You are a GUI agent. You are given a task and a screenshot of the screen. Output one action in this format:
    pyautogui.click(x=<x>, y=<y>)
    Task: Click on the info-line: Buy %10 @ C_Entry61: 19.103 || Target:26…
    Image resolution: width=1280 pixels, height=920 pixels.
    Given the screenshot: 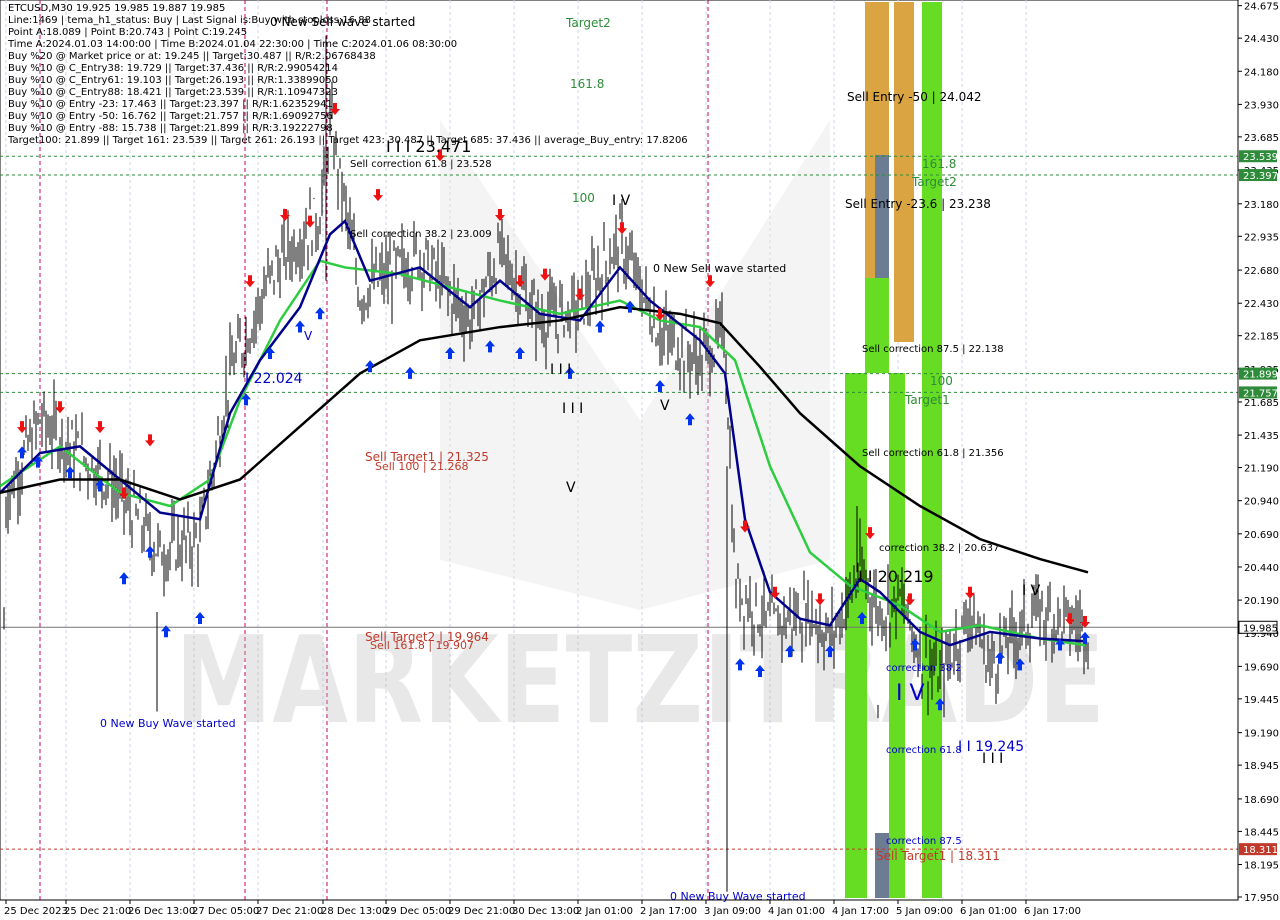 What is the action you would take?
    pyautogui.click(x=173, y=80)
    